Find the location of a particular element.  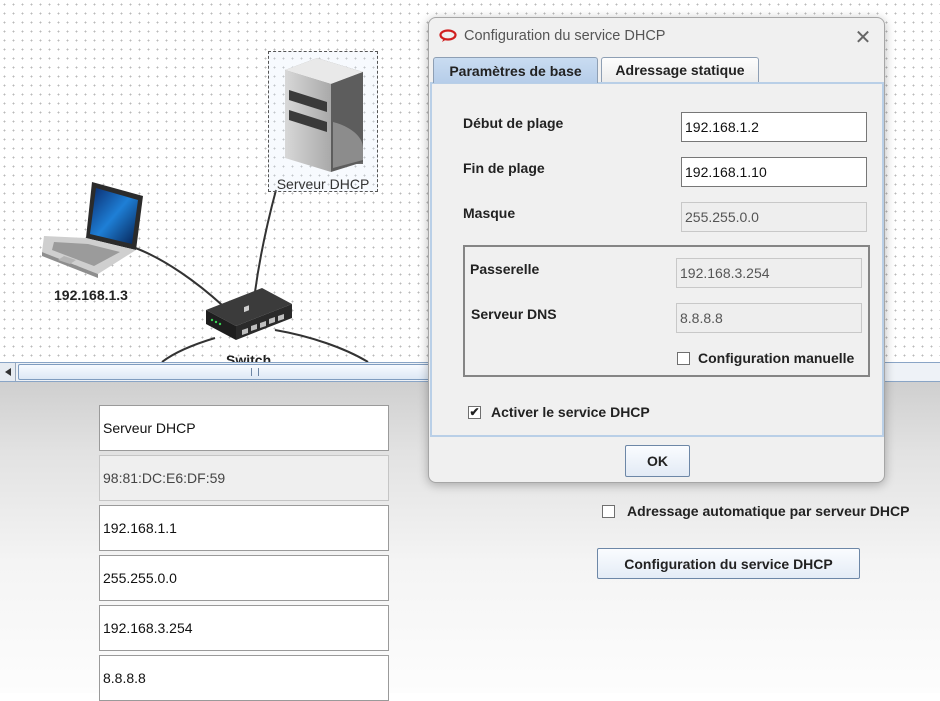

dns-label: Serveur DNS is located at coordinates (514, 314).